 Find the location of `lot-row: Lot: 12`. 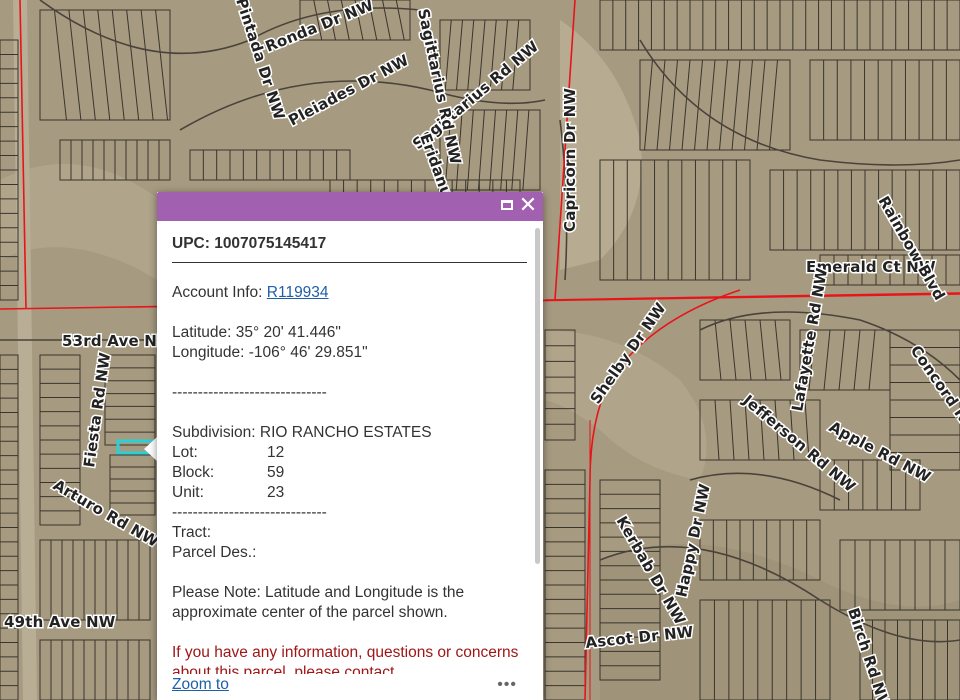

lot-row: Lot: 12 is located at coordinates (350, 453).